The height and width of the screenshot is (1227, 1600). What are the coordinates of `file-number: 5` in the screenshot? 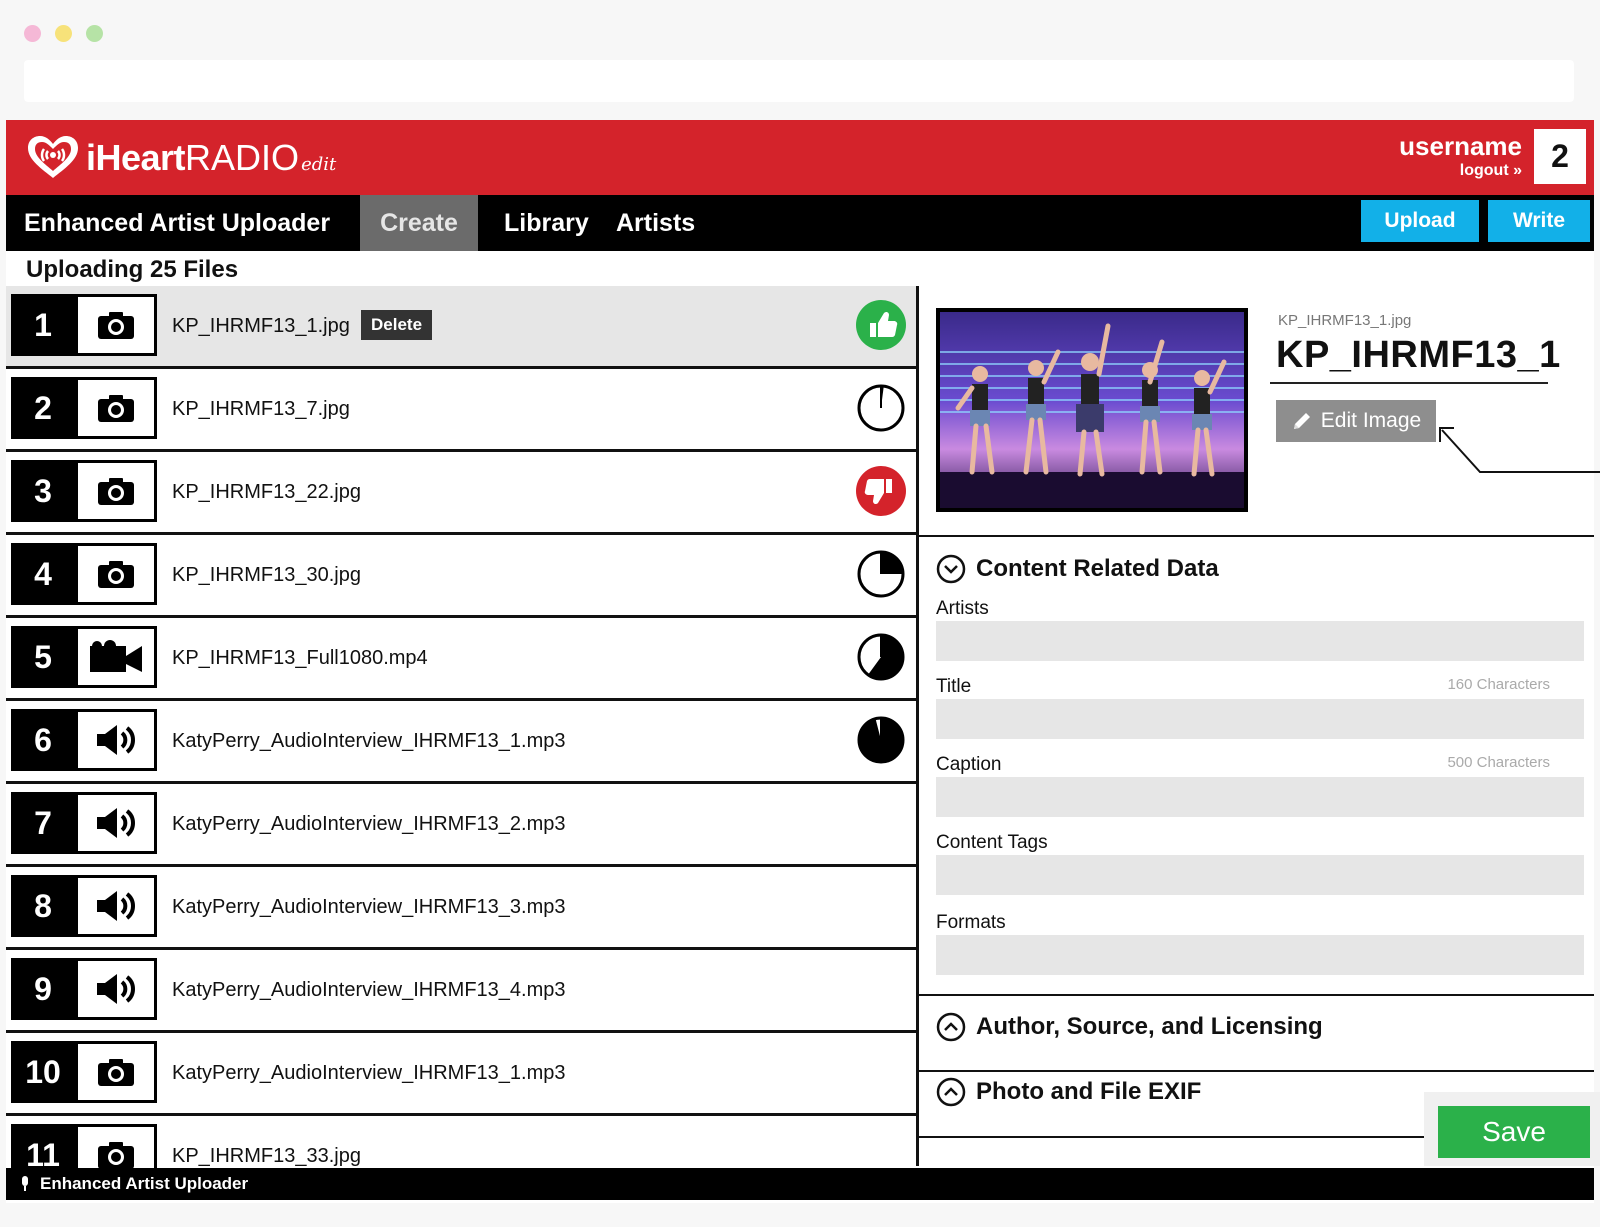 It's located at (43, 657).